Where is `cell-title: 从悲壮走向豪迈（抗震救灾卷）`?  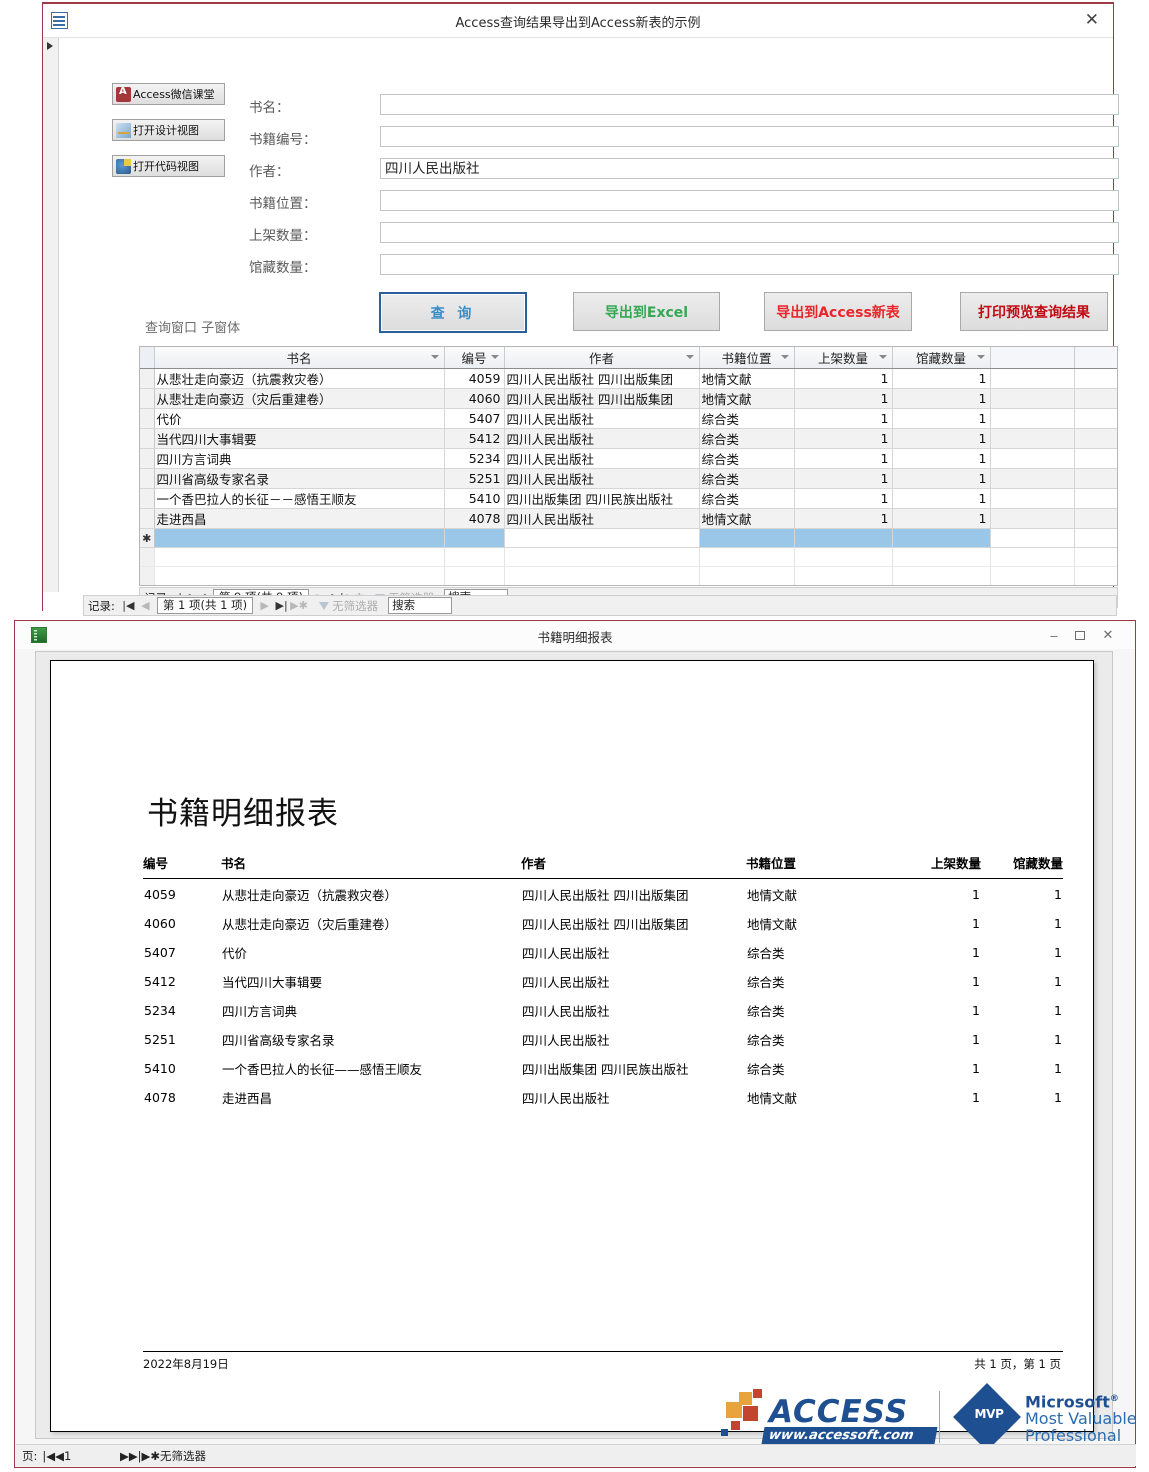 cell-title: 从悲壮走向豪迈（抗震救灾卷） is located at coordinates (299, 378).